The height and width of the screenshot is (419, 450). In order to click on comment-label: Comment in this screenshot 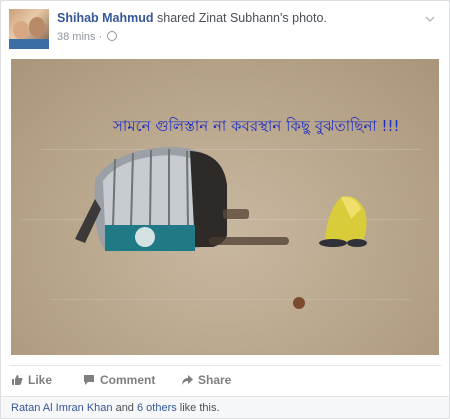, I will do `click(128, 380)`.